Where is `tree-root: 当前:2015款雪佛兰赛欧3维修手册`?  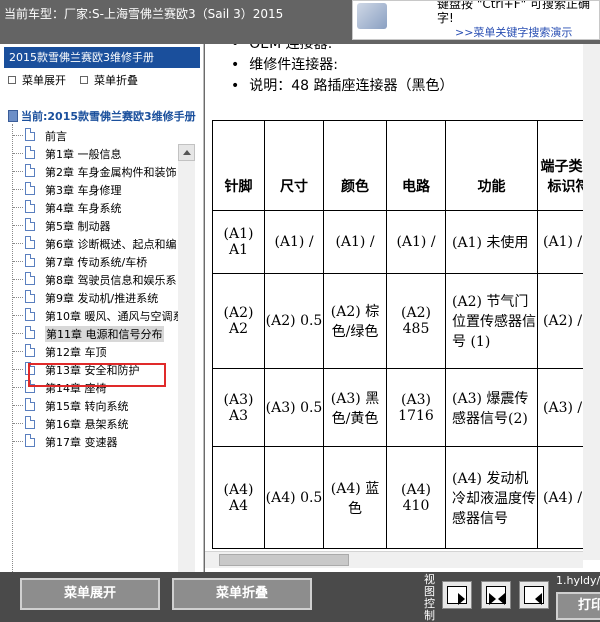
tree-root: 当前:2015款雪佛兰赛欧3维修手册 is located at coordinates (103, 116).